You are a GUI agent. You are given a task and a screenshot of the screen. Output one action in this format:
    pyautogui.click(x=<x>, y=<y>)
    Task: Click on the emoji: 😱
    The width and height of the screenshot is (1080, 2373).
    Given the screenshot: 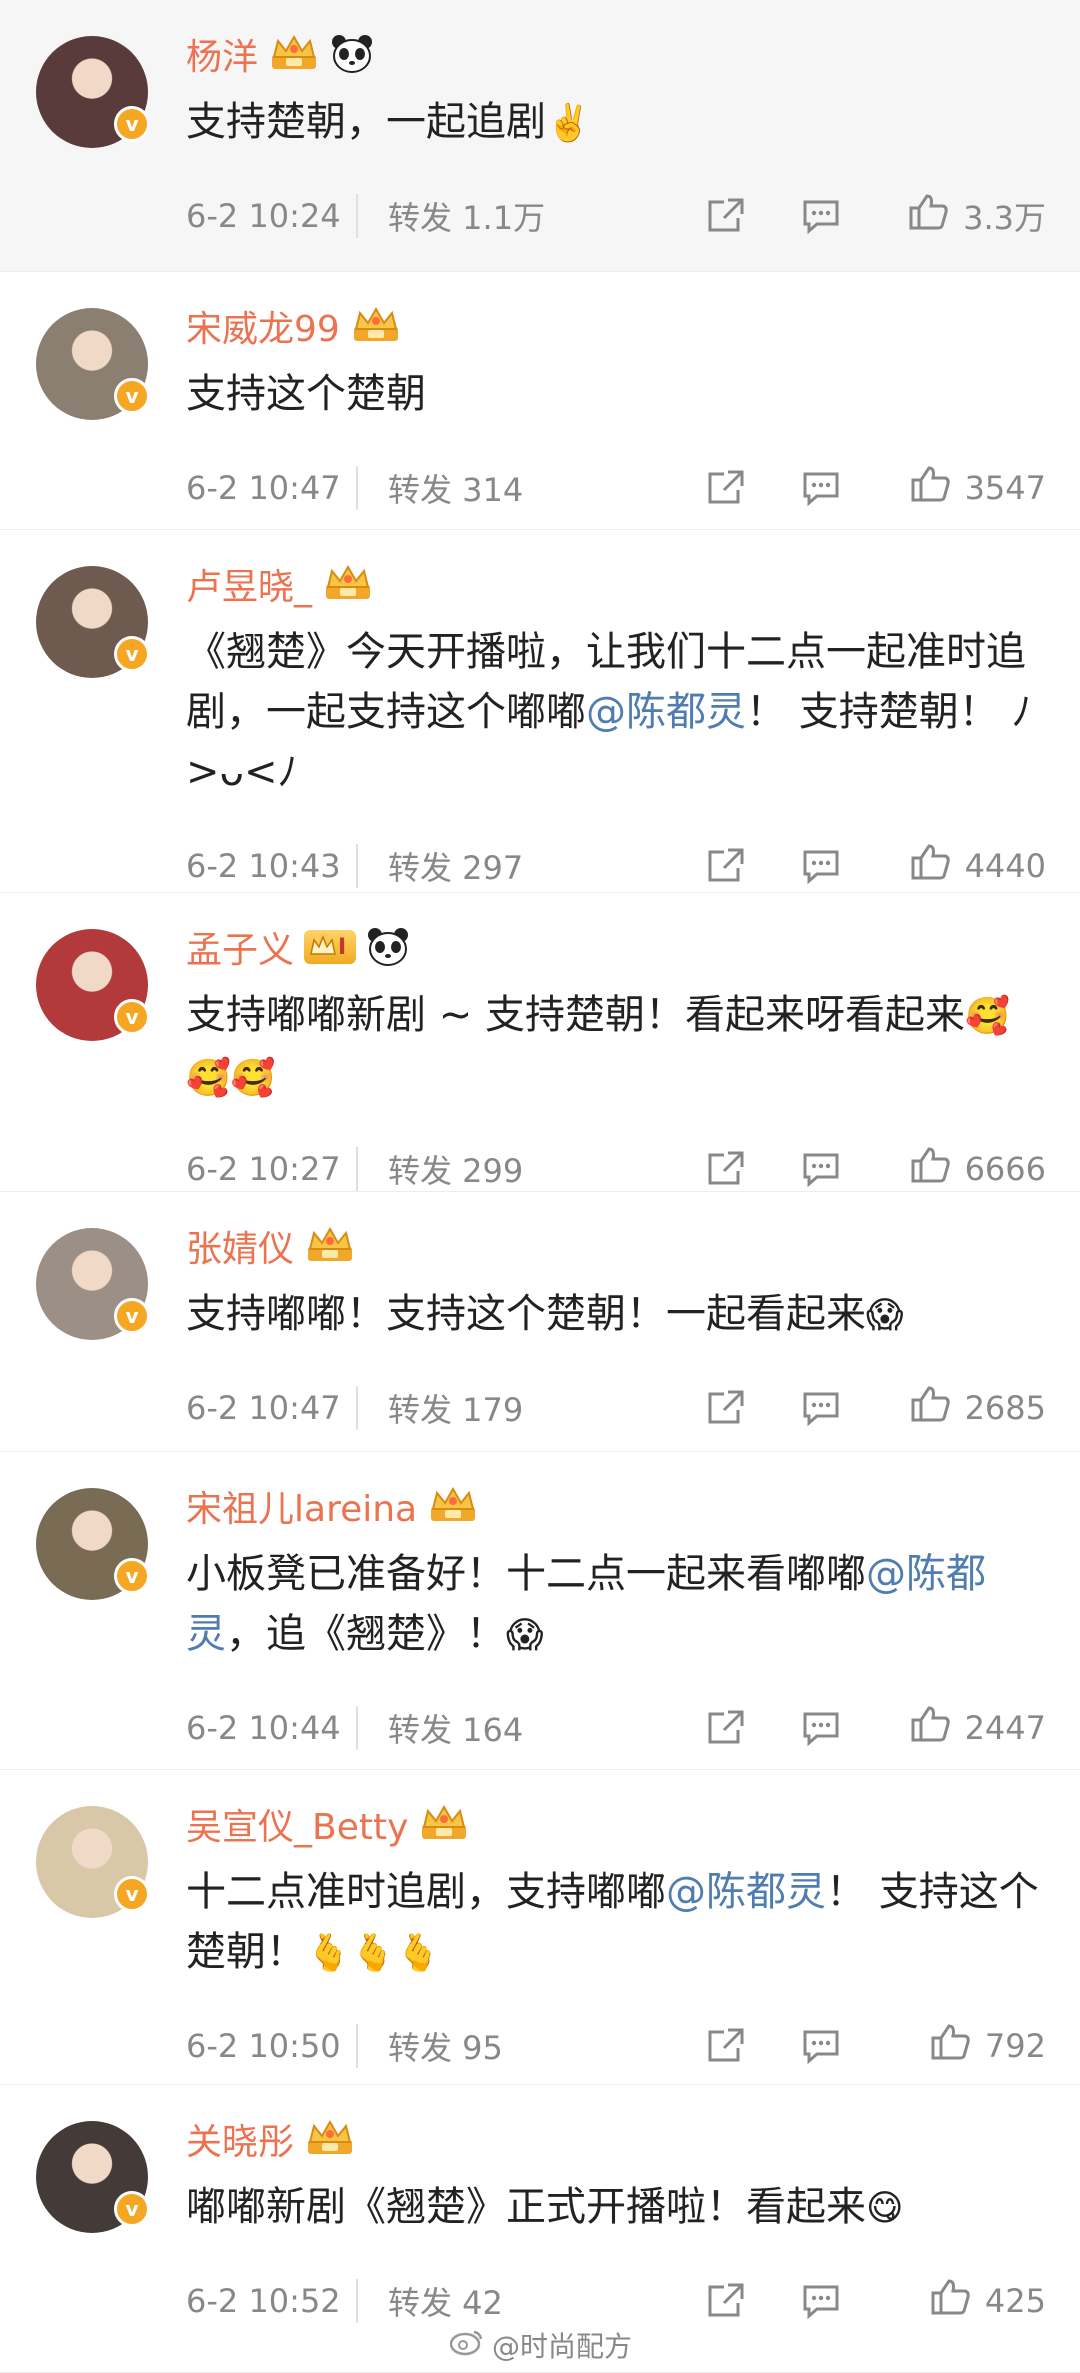 What is the action you would take?
    pyautogui.click(x=885, y=1315)
    